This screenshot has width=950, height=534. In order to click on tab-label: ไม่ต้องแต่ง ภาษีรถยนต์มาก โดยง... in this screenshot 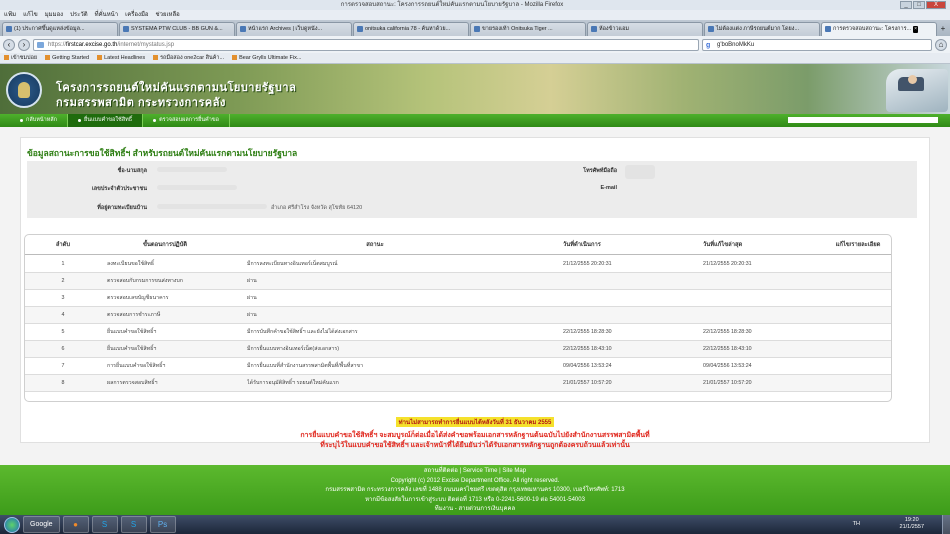, I will do `click(758, 29)`.